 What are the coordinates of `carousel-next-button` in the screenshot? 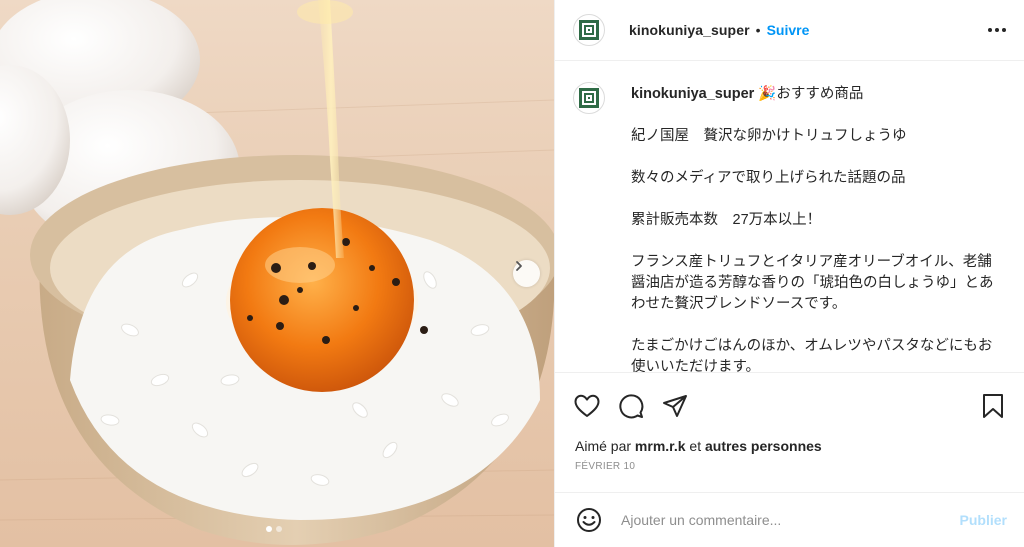 It's located at (526, 273).